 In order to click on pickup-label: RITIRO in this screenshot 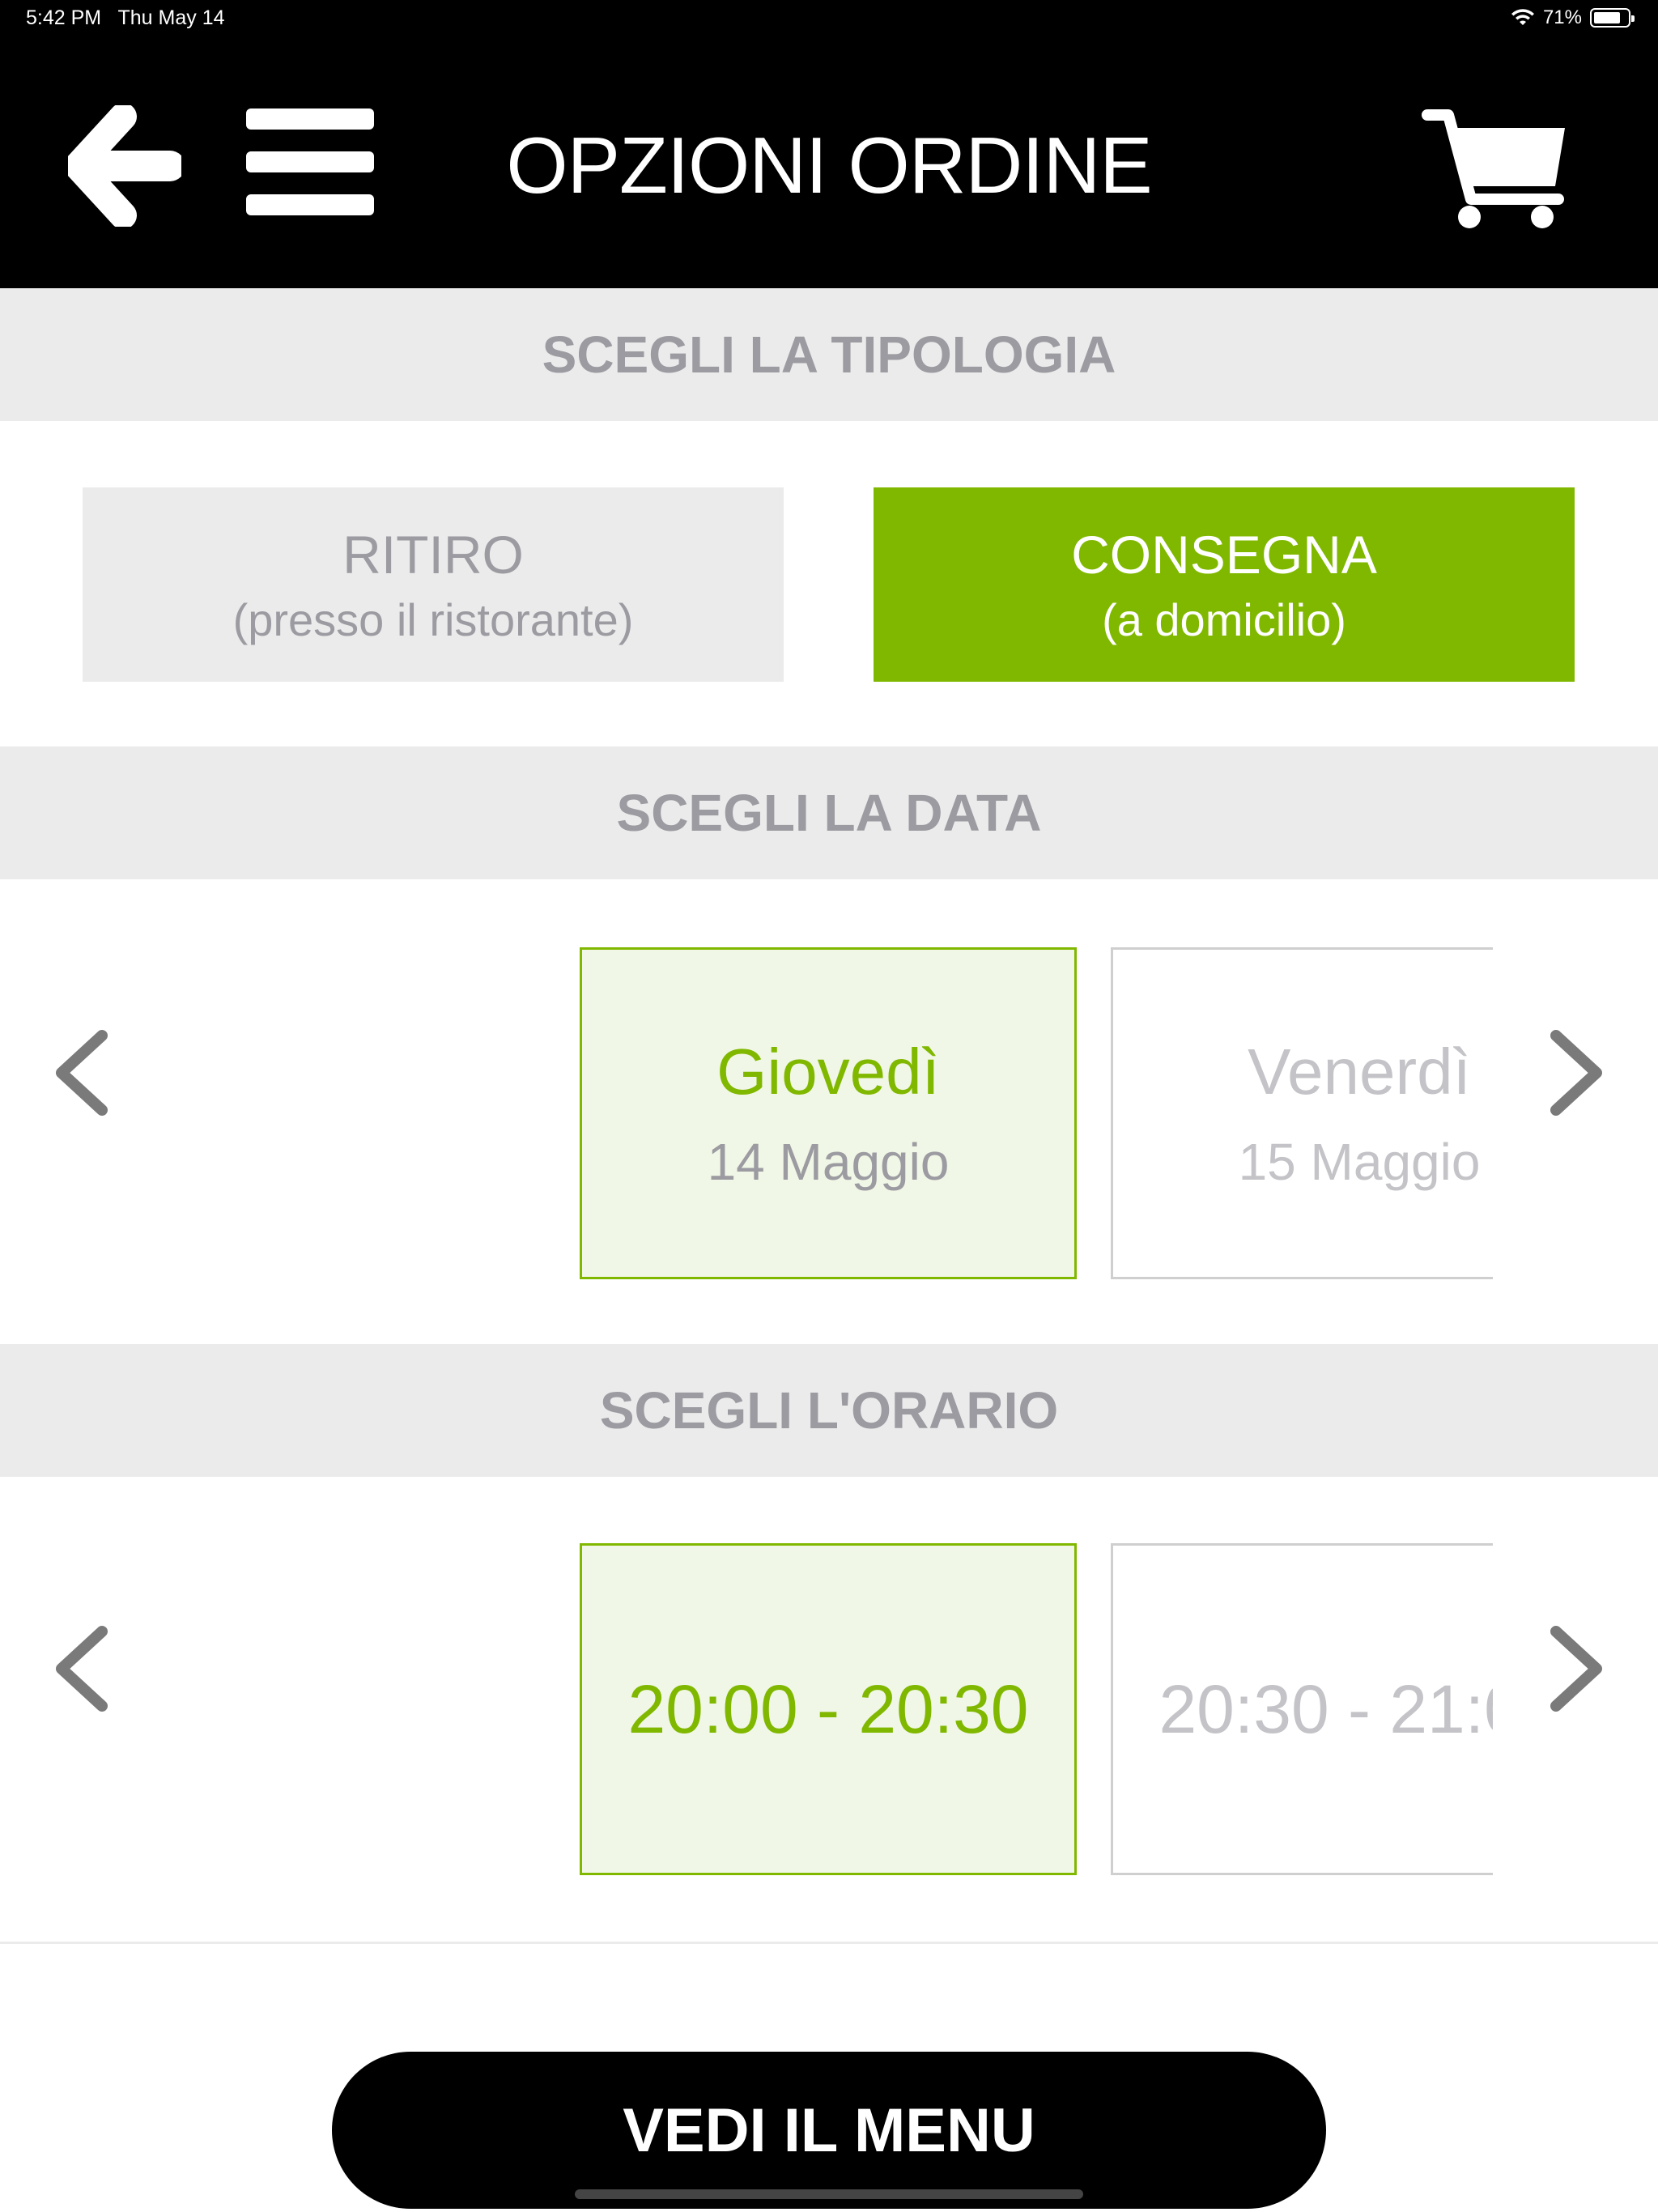, I will do `click(433, 555)`.